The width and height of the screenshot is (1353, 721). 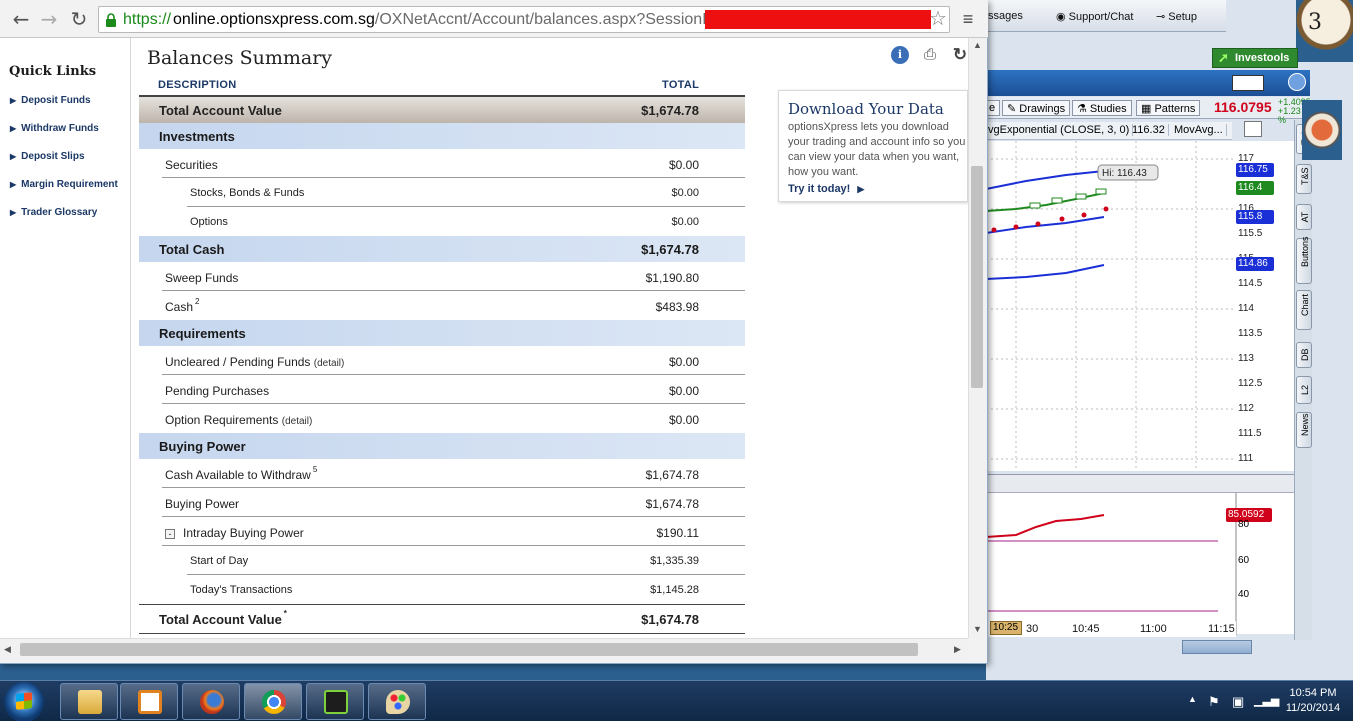 I want to click on drawings-button: ✎ Drawings, so click(x=1036, y=108).